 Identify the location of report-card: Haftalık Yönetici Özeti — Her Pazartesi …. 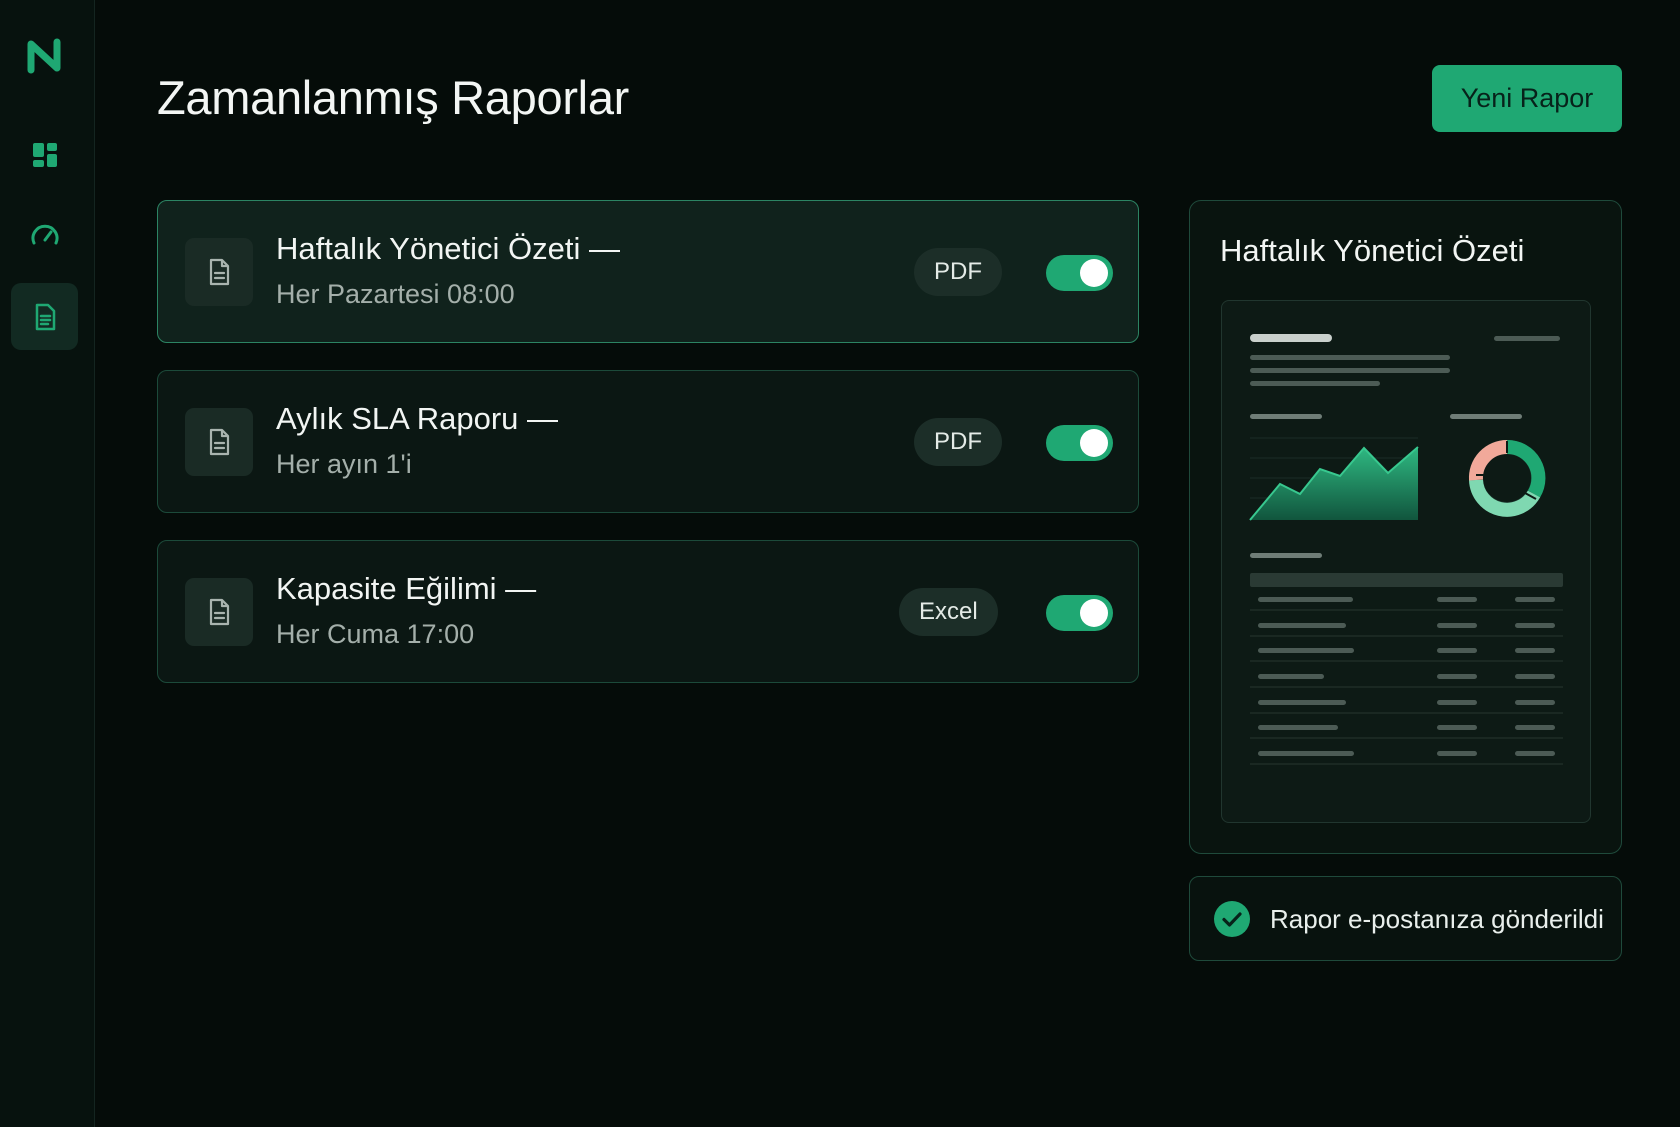
(648, 271).